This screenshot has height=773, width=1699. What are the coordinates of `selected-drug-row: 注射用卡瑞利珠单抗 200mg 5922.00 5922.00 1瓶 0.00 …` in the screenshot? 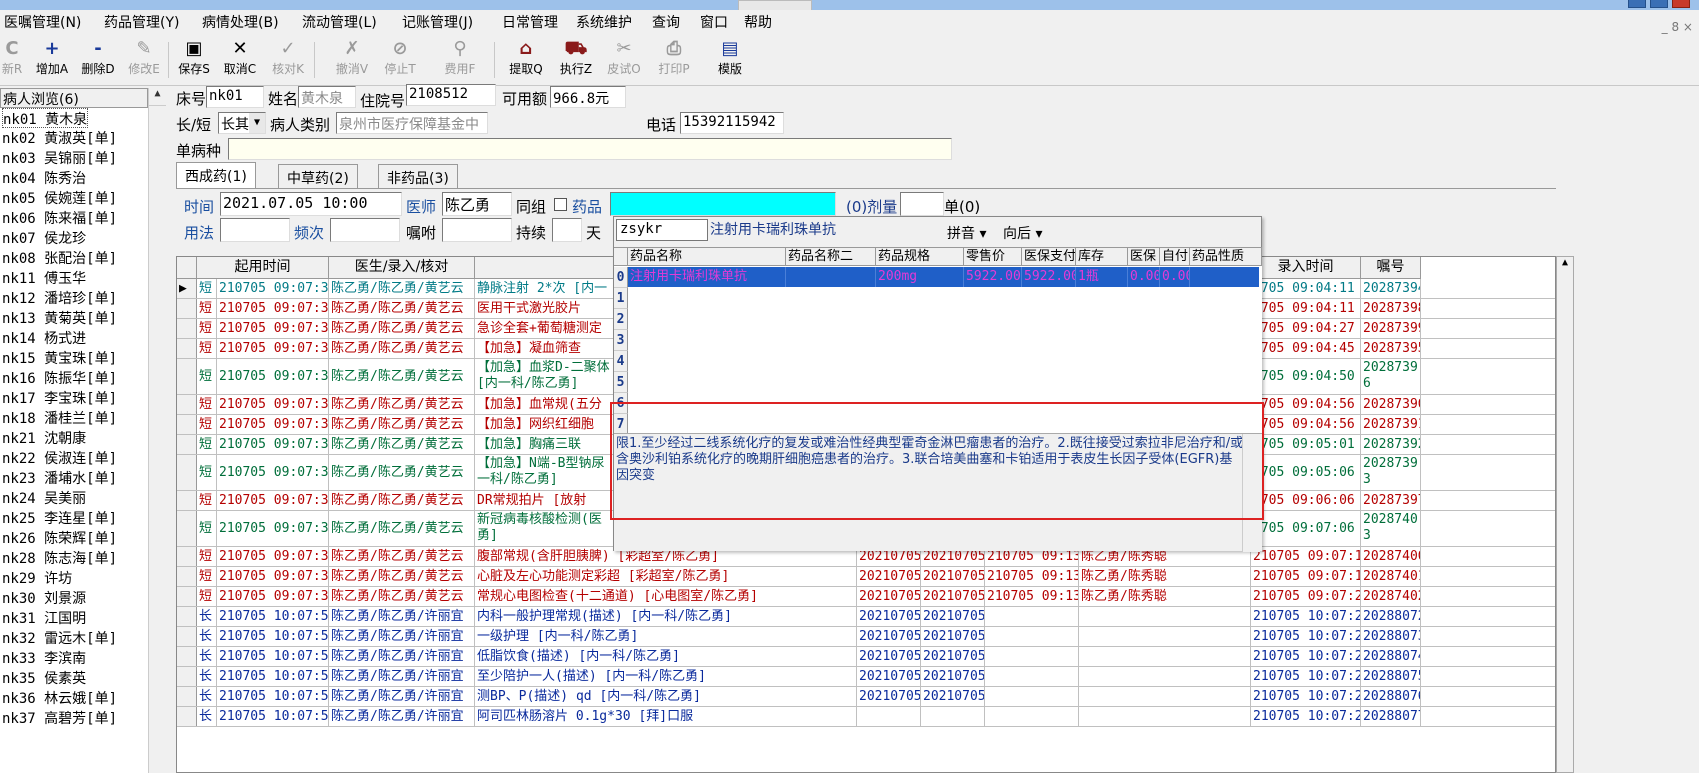 It's located at (943, 277).